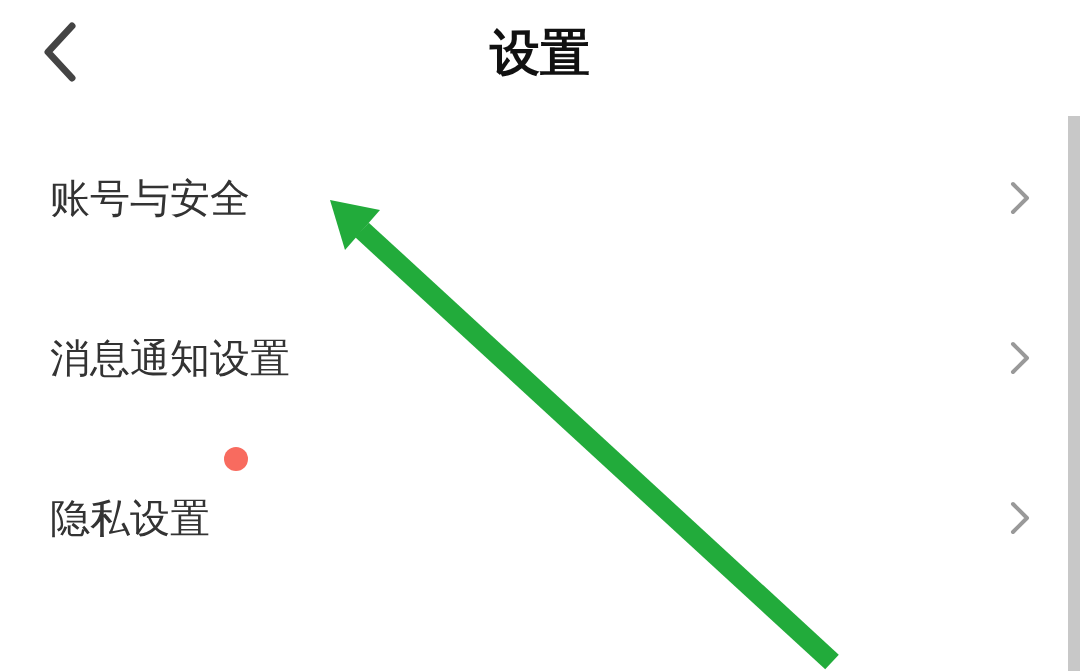 This screenshot has height=671, width=1080. Describe the element at coordinates (170, 358) in the screenshot. I see `item-label: 消息通知设置` at that location.